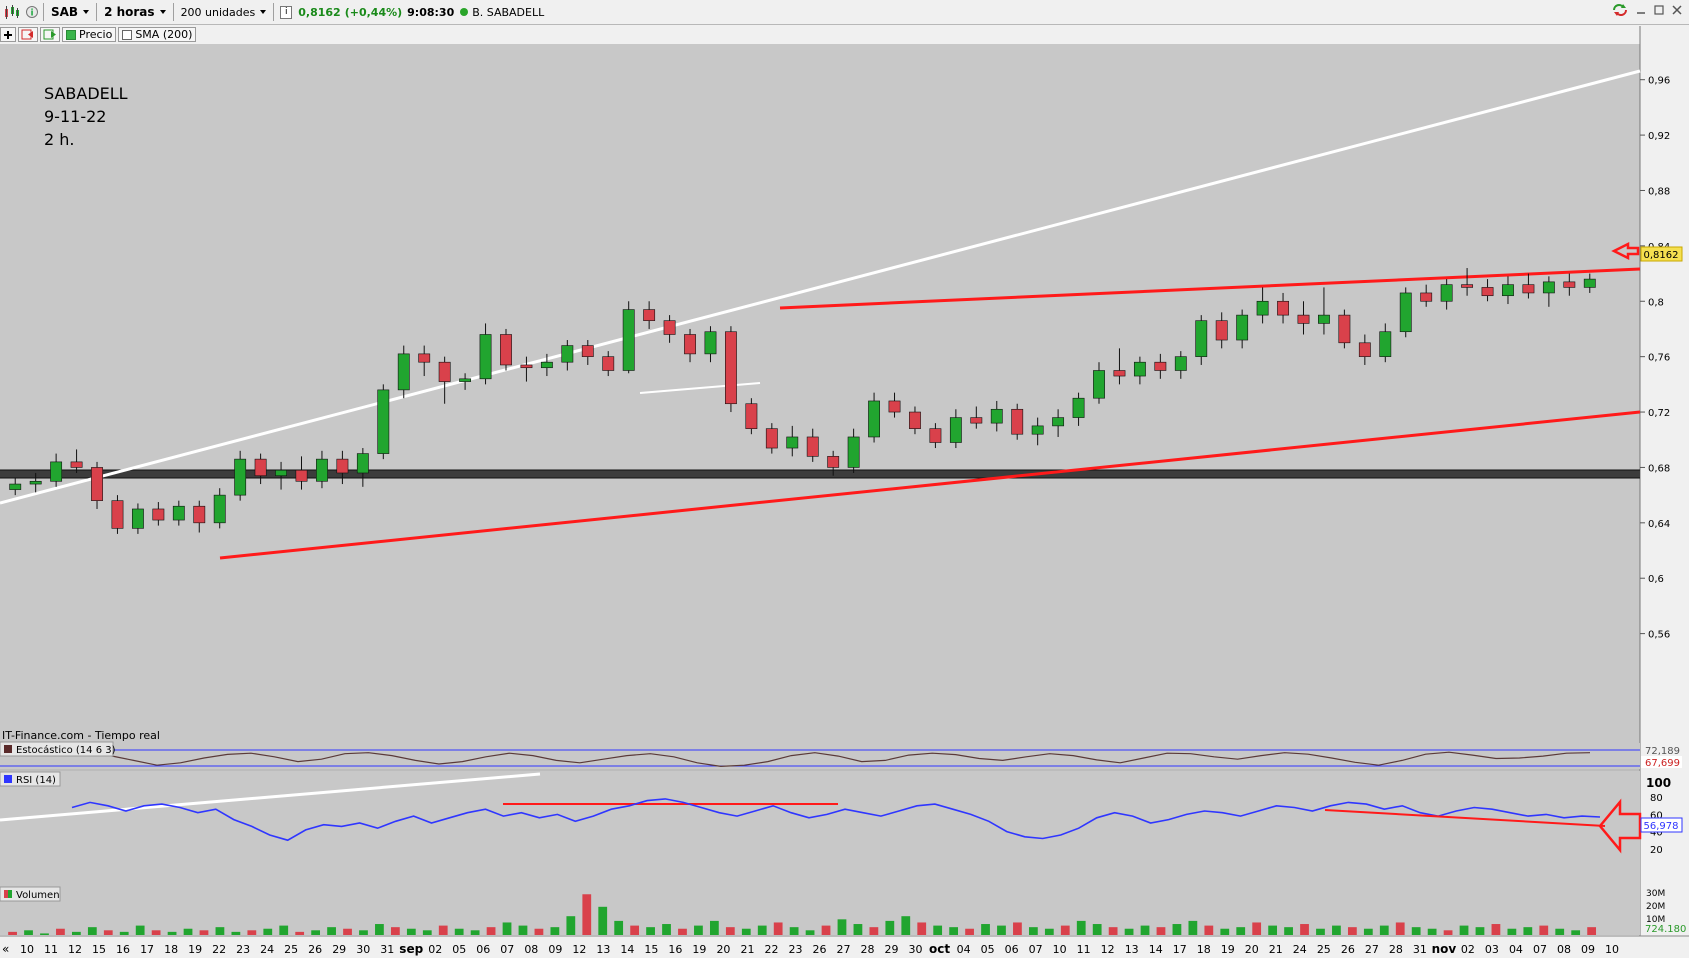  What do you see at coordinates (1468, 949) in the screenshot?
I see `time-tick-label: 02` at bounding box center [1468, 949].